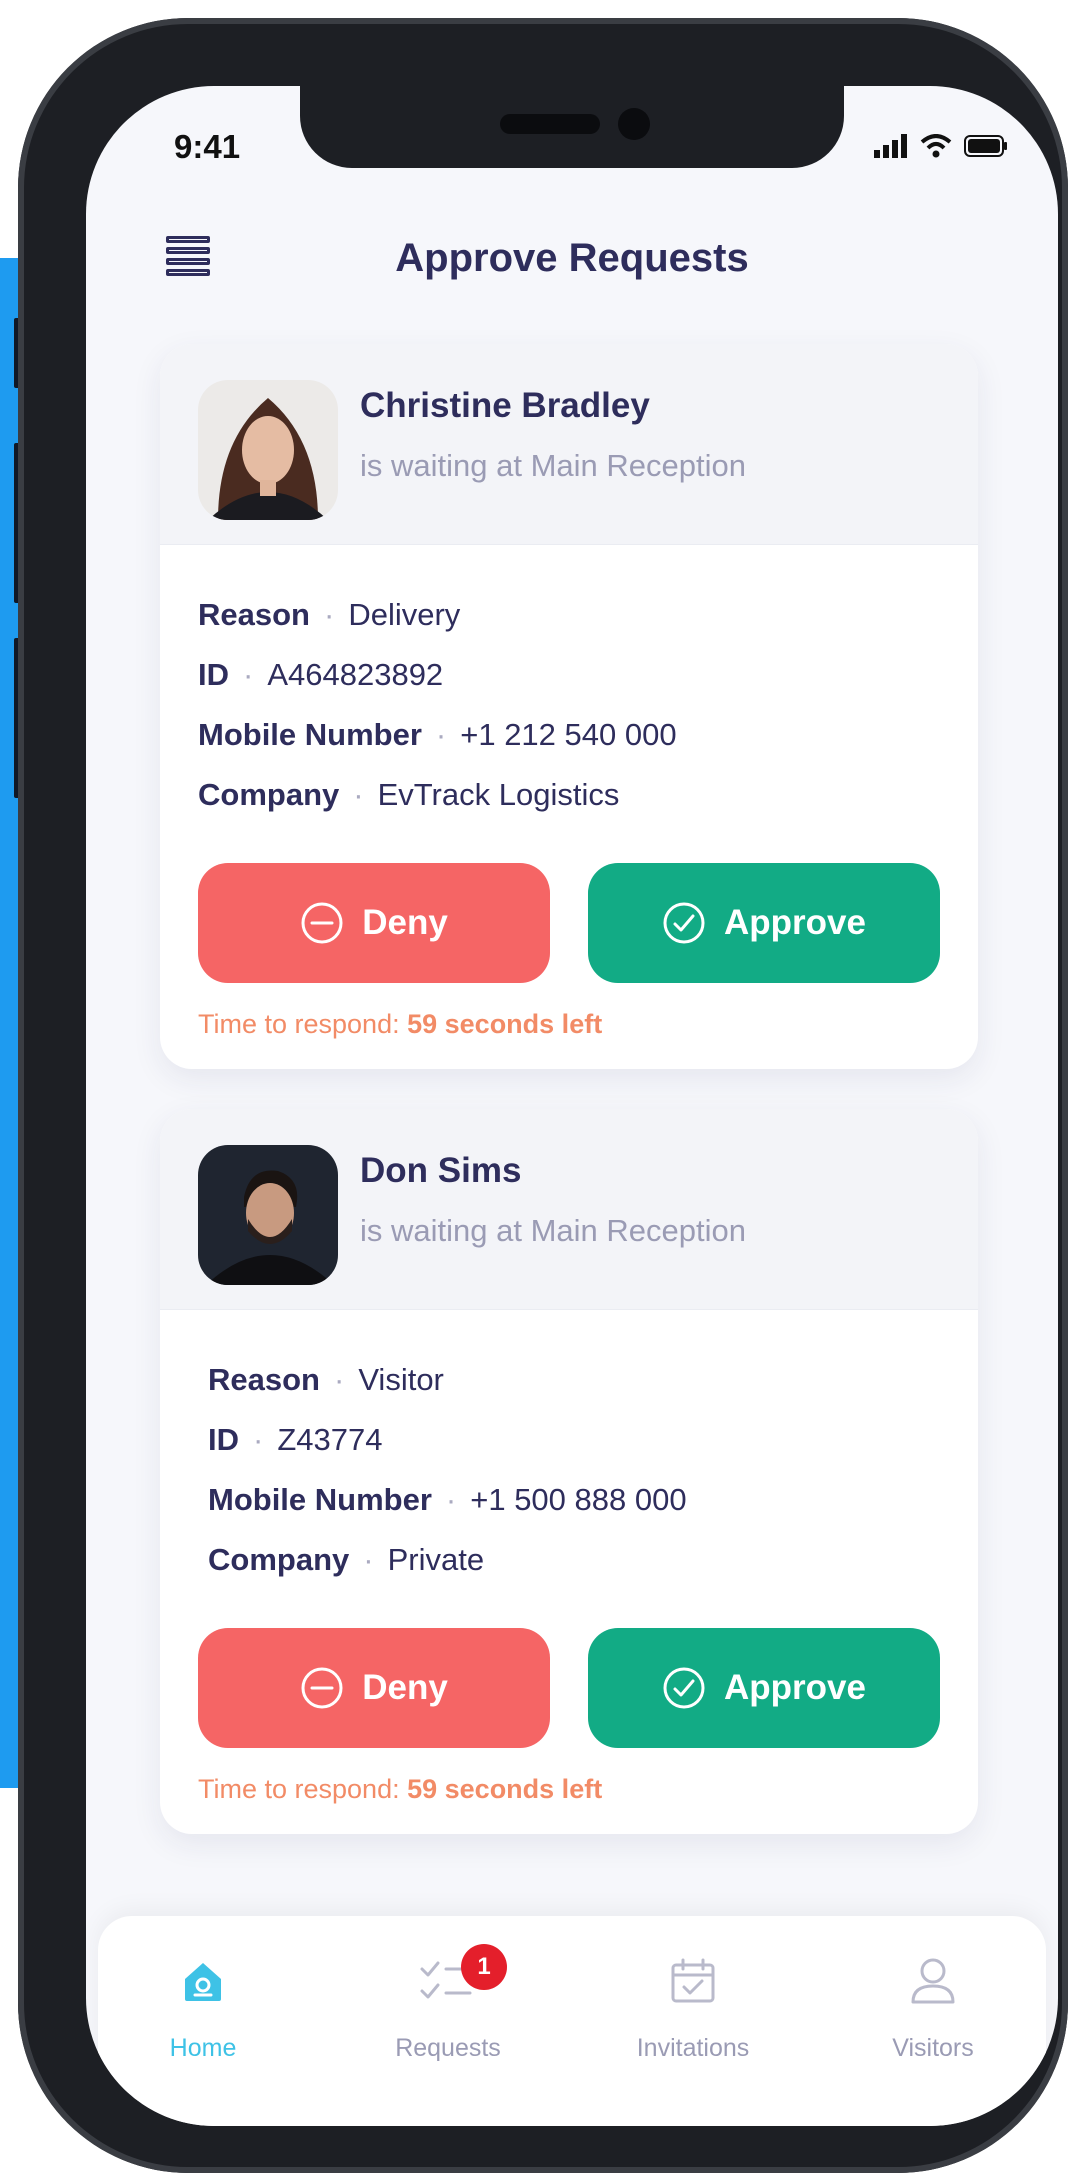  I want to click on detail-value: +1 212 540 000, so click(568, 734).